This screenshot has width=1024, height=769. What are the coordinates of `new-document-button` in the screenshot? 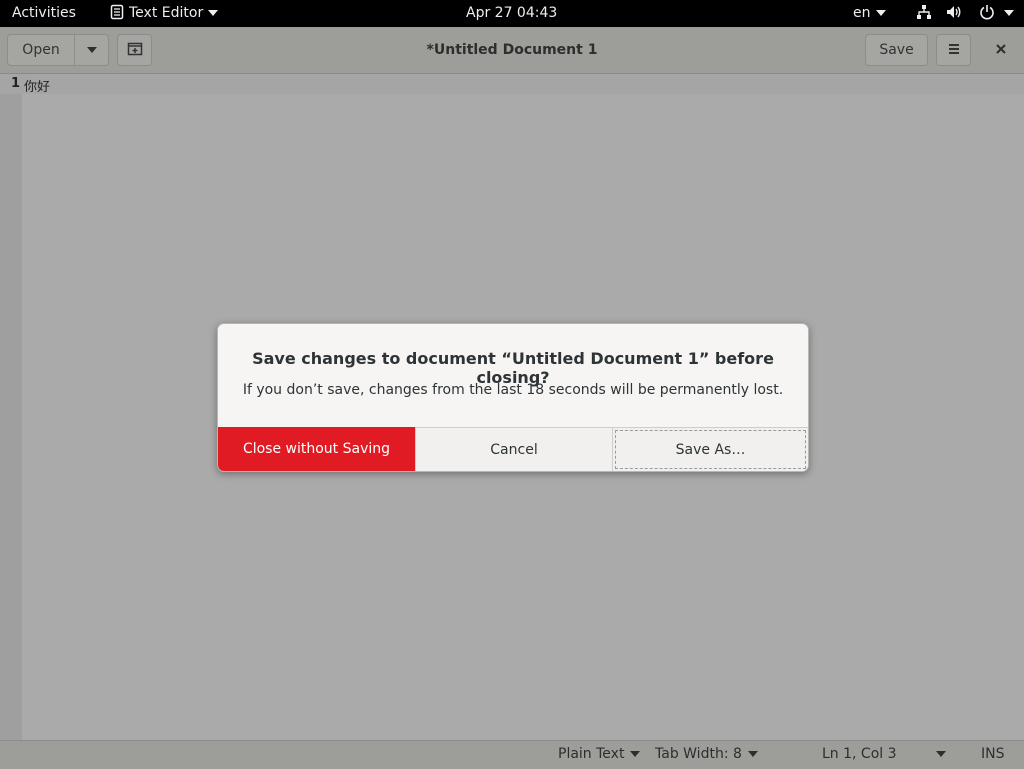 It's located at (134, 50).